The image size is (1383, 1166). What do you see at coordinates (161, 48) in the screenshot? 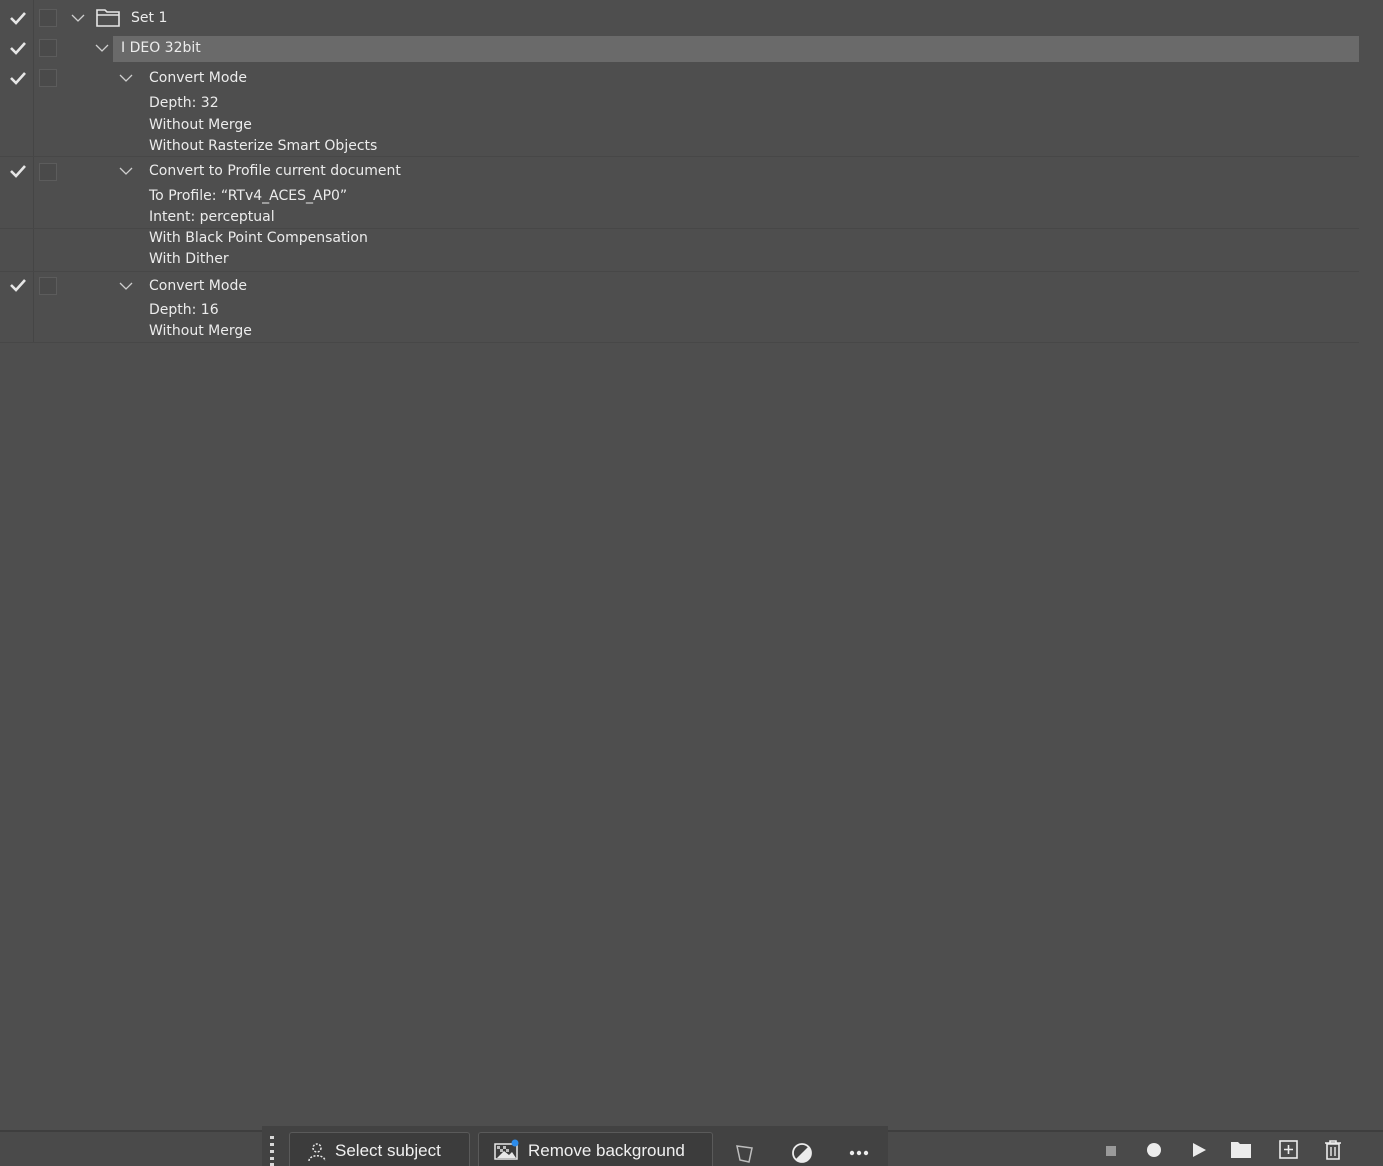
I see `action-label: I DEO 32bit` at bounding box center [161, 48].